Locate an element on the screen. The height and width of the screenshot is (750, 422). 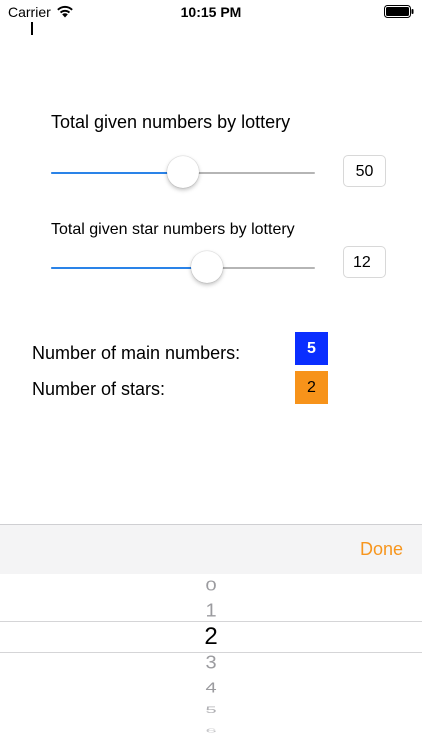
total-numbers-slider is located at coordinates (183, 173).